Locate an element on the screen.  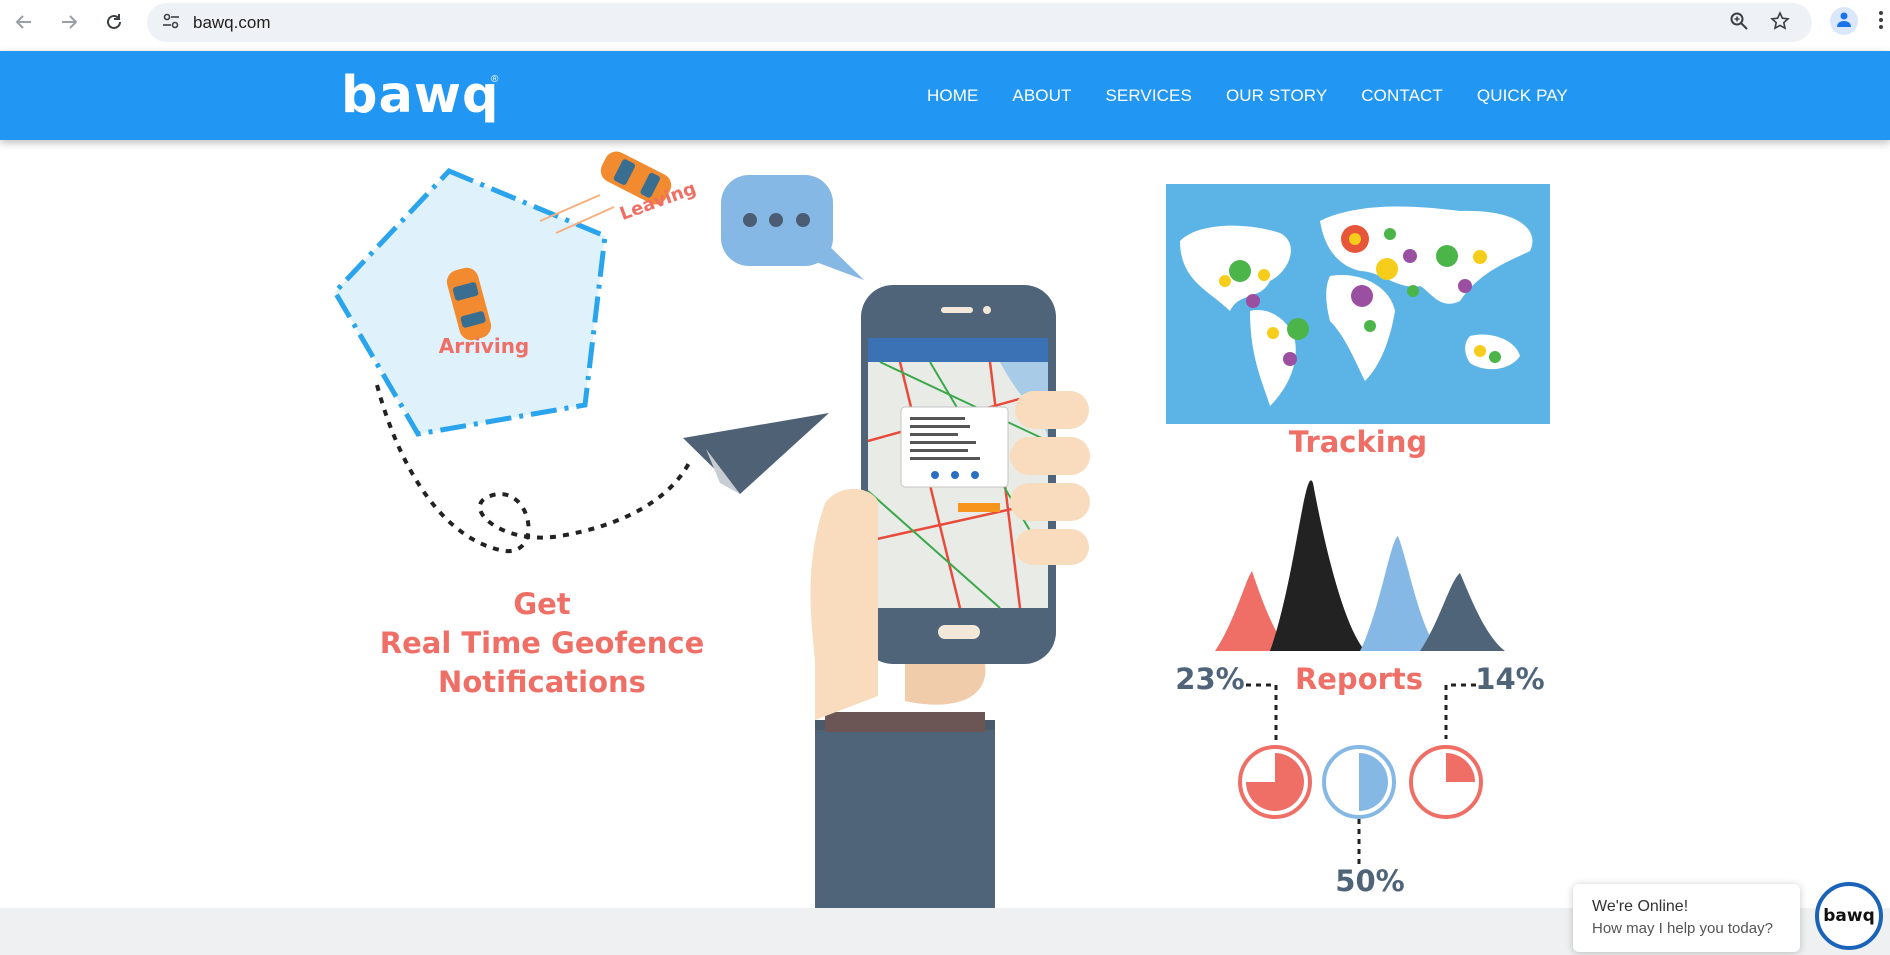
nav-about: ABOUT is located at coordinates (1041, 96).